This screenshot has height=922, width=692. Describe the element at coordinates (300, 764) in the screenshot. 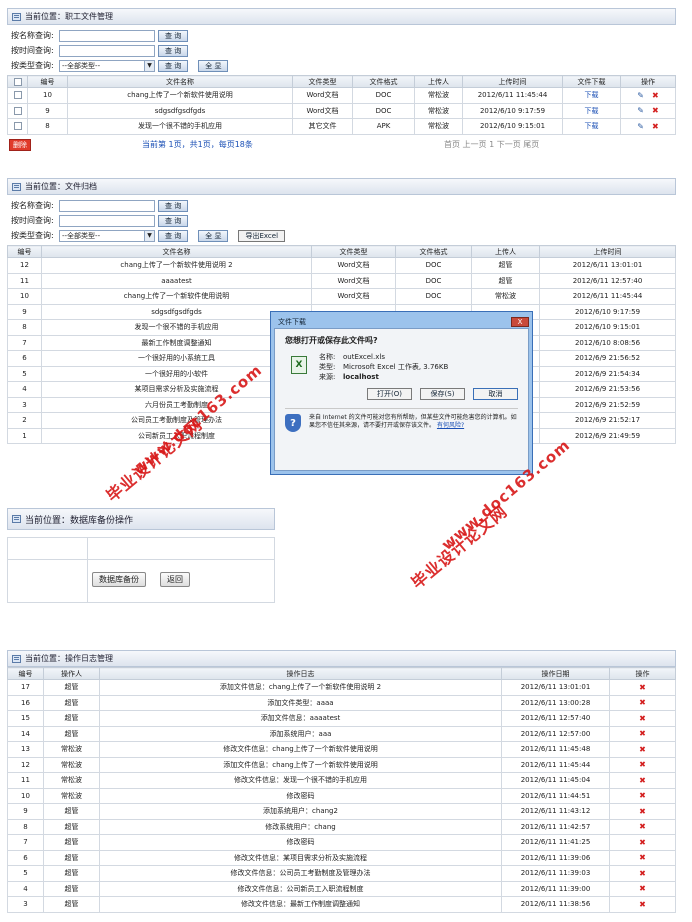

I see `log-text: 添加文件信息：chang上传了一个新软件使用说明` at that location.